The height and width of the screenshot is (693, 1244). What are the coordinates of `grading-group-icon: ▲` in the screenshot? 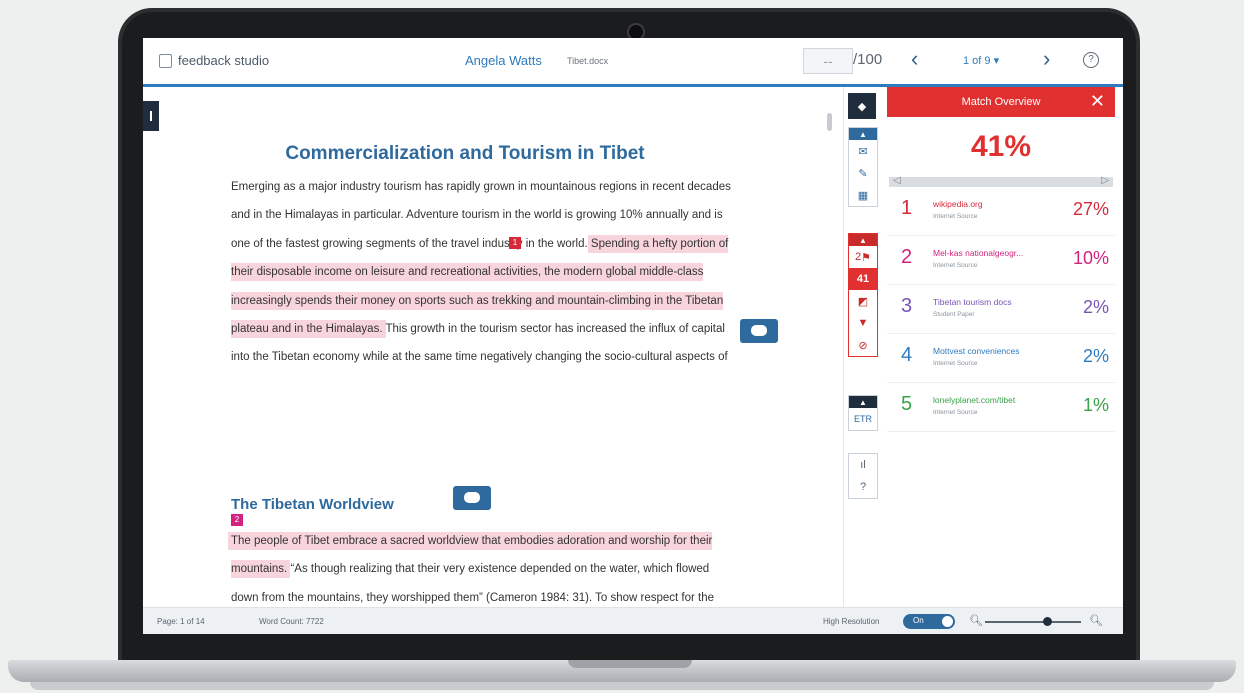 It's located at (863, 134).